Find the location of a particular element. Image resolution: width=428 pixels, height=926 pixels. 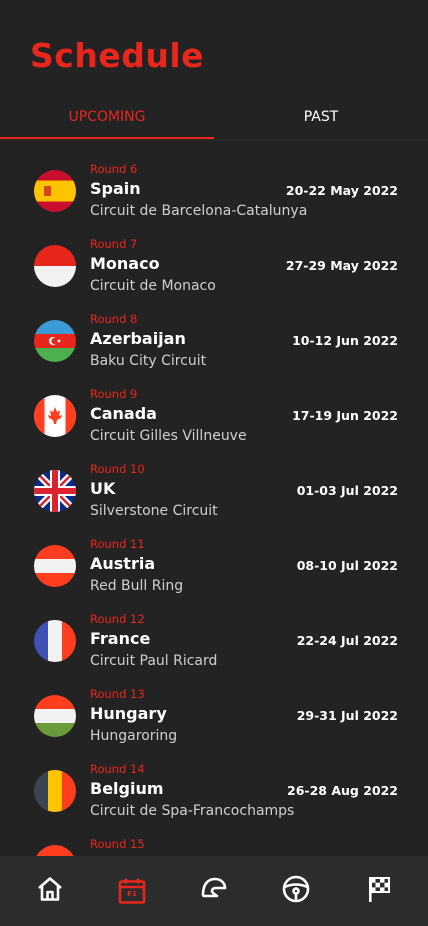

round-label: Round 8 is located at coordinates (114, 319).